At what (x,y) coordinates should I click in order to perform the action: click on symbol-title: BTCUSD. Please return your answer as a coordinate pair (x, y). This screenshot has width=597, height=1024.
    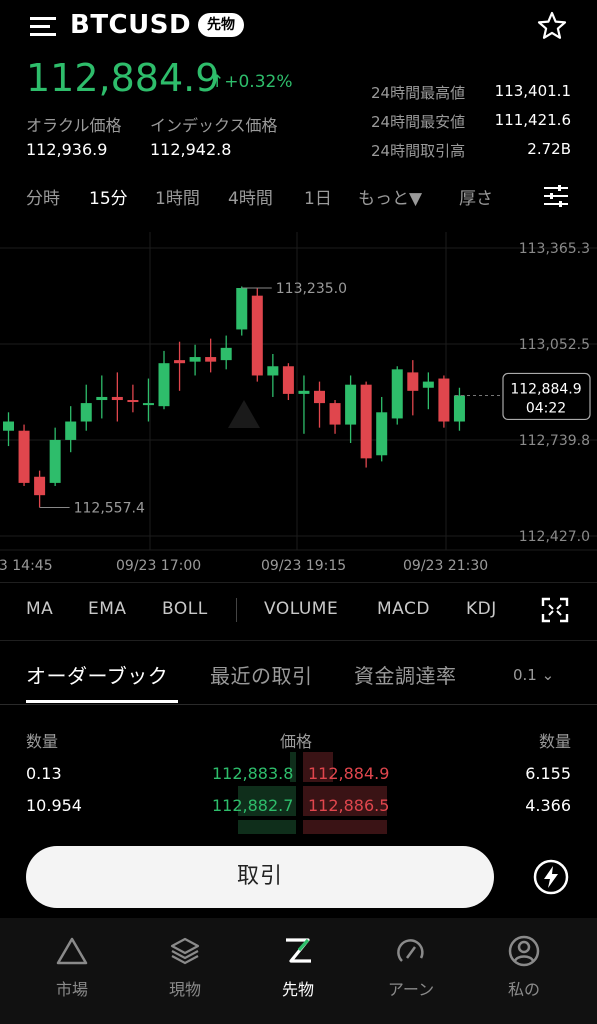
    Looking at the image, I should click on (130, 25).